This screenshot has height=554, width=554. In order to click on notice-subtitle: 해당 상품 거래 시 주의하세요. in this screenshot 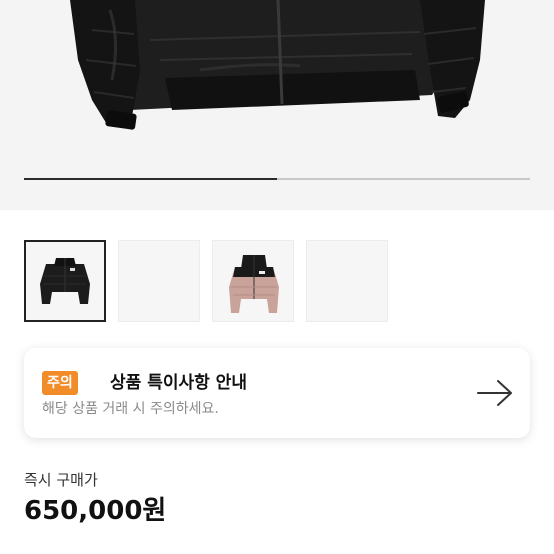, I will do `click(130, 409)`.